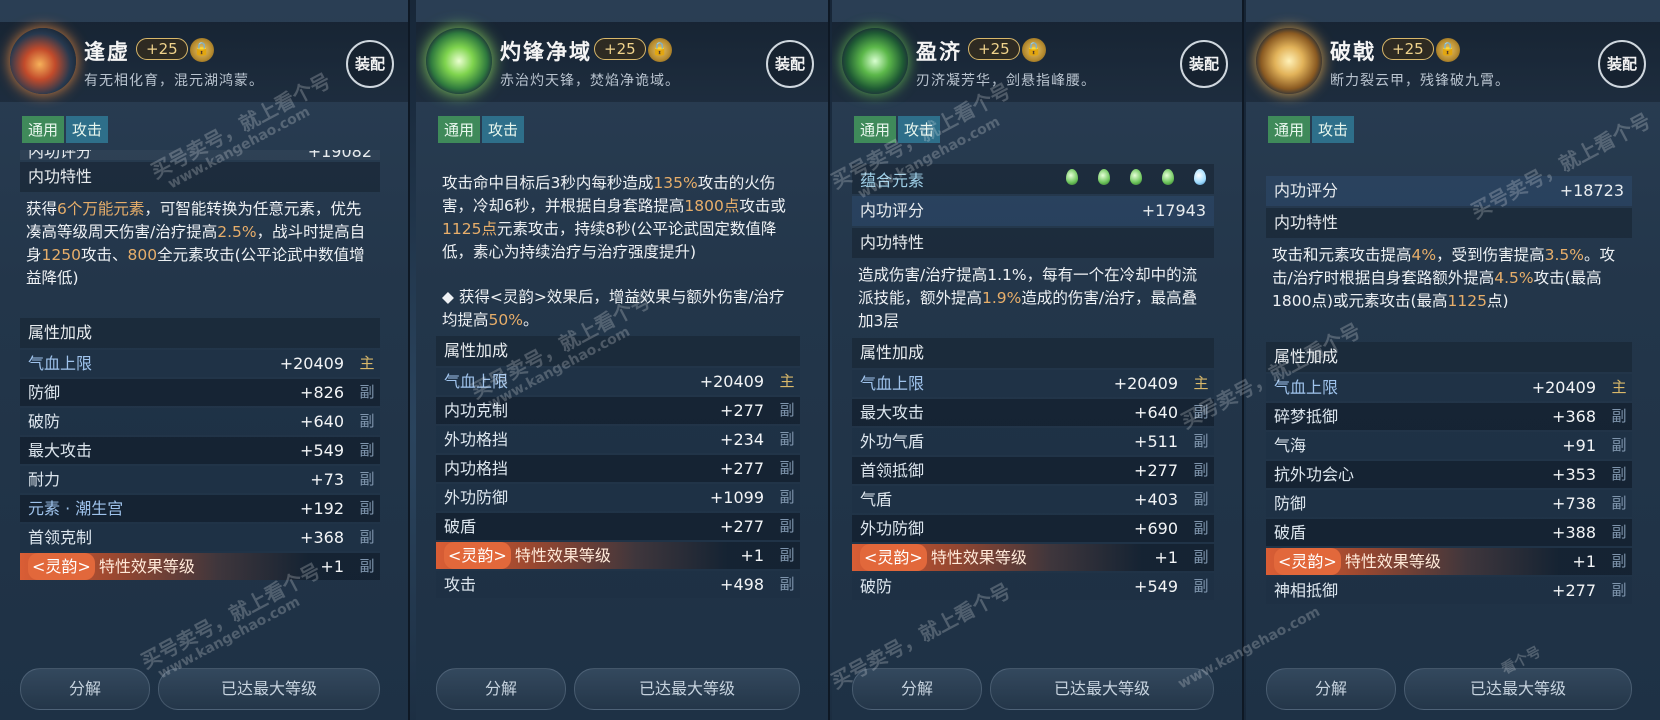  What do you see at coordinates (618, 584) in the screenshot?
I see `attr-row: 攻击 +498 副` at bounding box center [618, 584].